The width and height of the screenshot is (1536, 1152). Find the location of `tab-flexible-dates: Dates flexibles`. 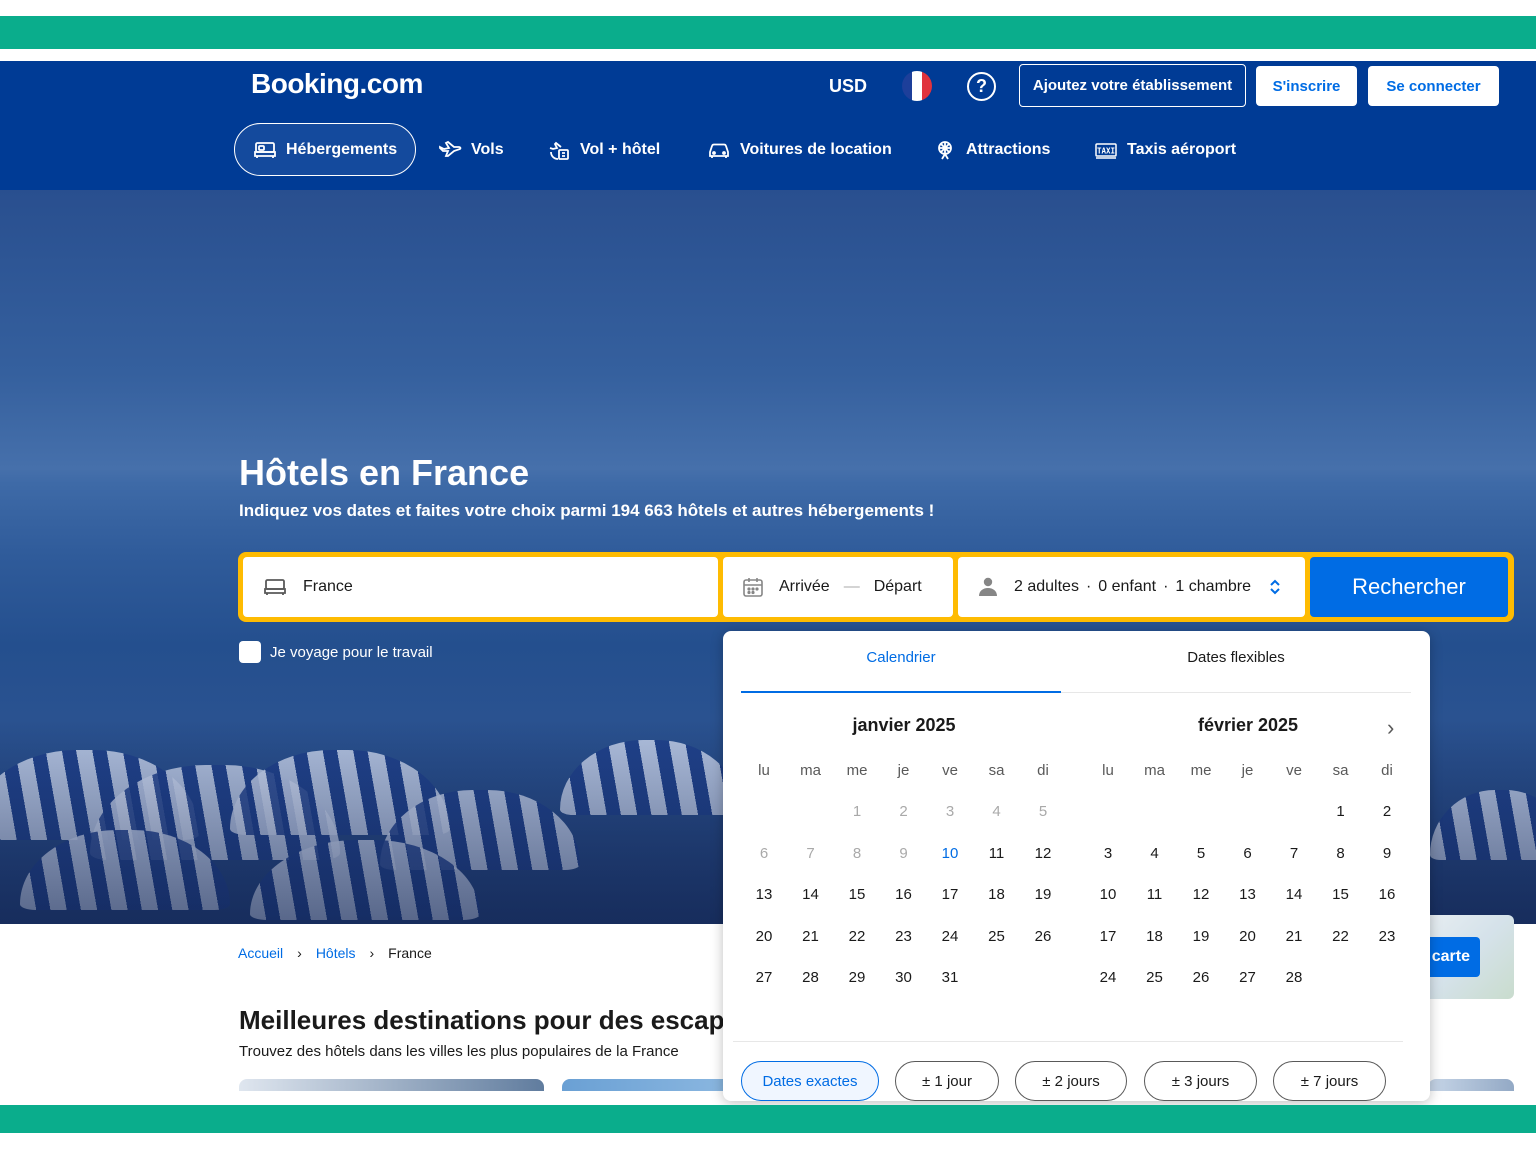

tab-flexible-dates: Dates flexibles is located at coordinates (1236, 657).